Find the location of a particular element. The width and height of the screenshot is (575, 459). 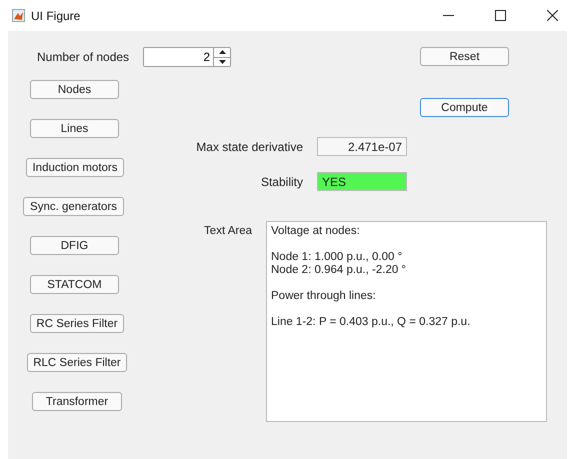

component-button: Nodes is located at coordinates (74, 89).